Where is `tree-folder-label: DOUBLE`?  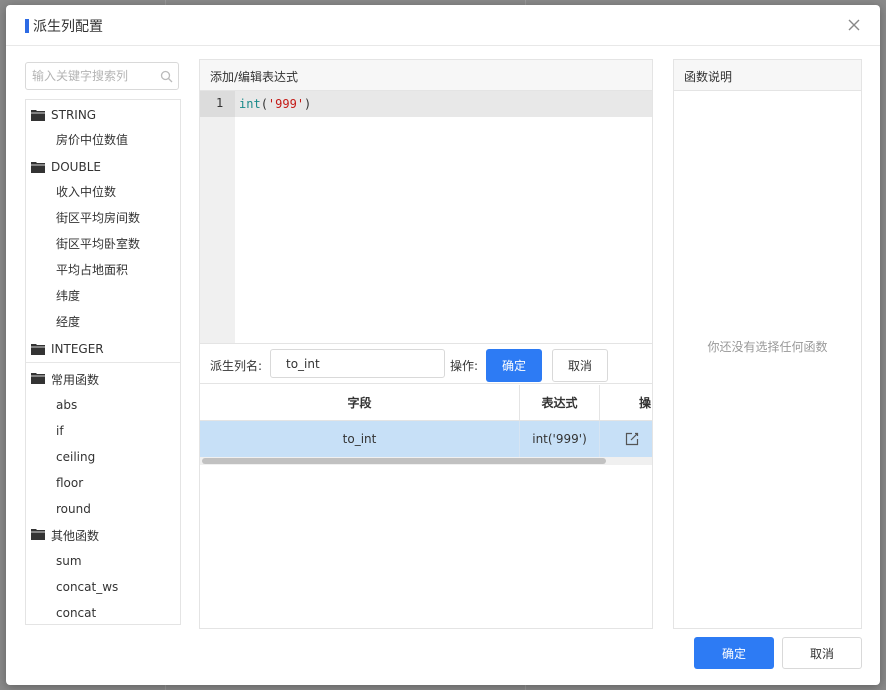 tree-folder-label: DOUBLE is located at coordinates (76, 167).